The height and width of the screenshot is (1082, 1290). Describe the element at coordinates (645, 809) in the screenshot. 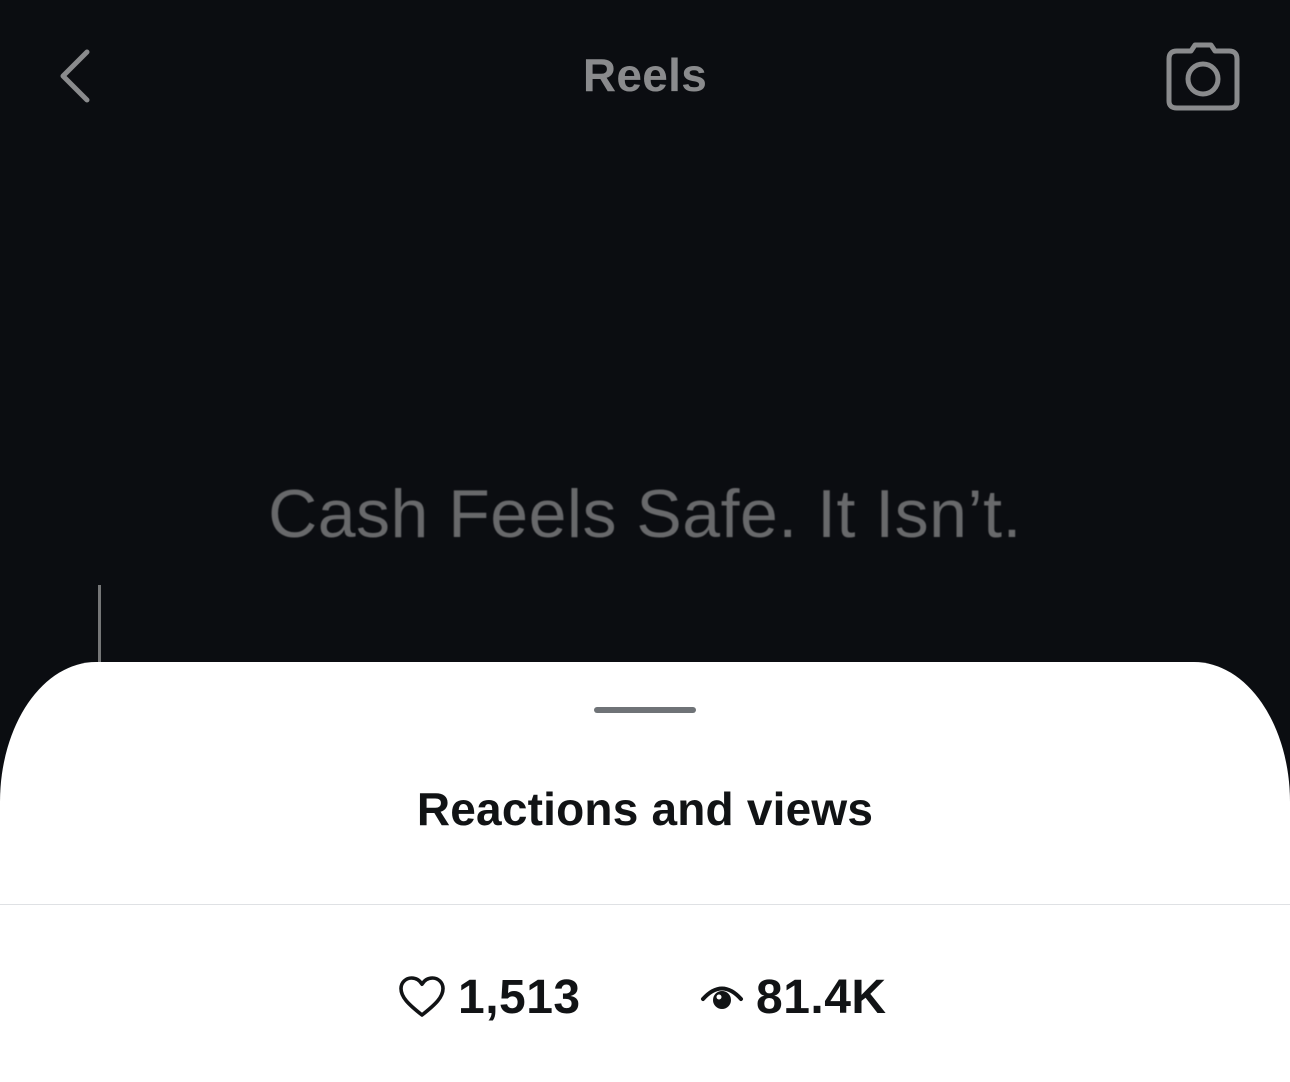

I see `sheet-title: Reactions and views` at that location.